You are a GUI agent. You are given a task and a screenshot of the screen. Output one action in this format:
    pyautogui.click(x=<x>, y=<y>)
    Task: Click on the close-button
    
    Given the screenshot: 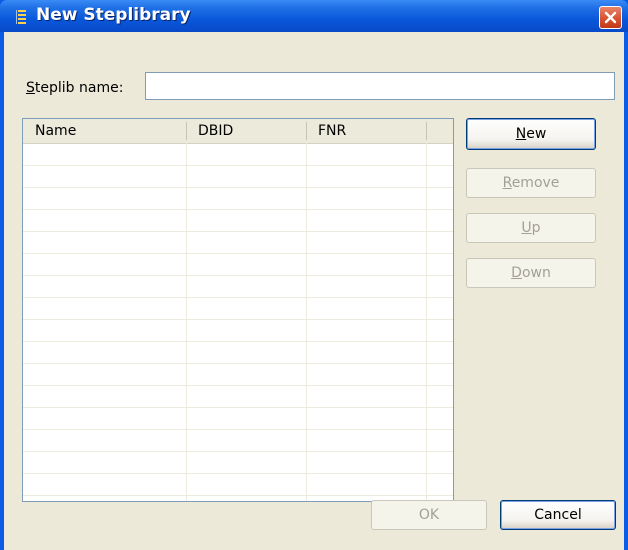 What is the action you would take?
    pyautogui.click(x=610, y=17)
    